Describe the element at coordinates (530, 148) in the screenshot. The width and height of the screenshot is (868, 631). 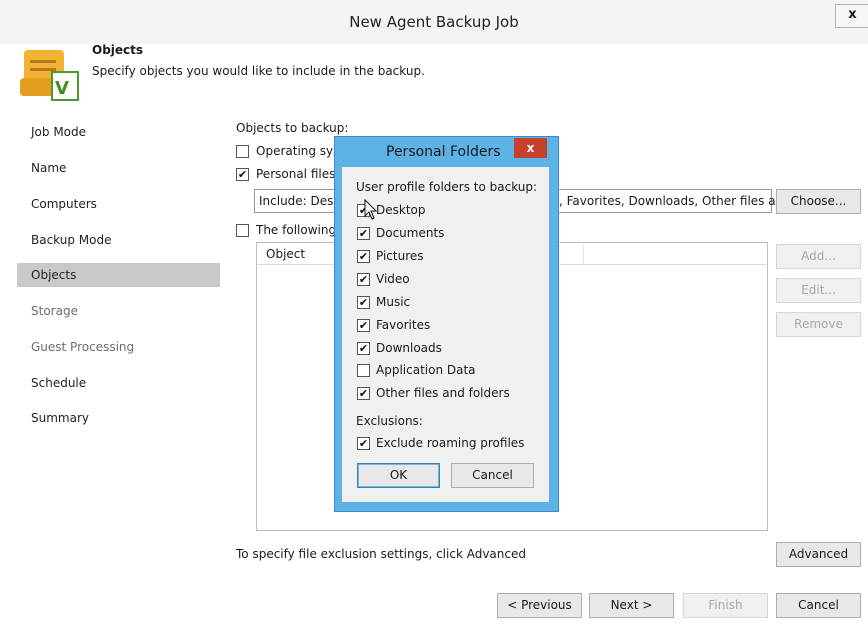
I see `dialog-close-button: x` at that location.